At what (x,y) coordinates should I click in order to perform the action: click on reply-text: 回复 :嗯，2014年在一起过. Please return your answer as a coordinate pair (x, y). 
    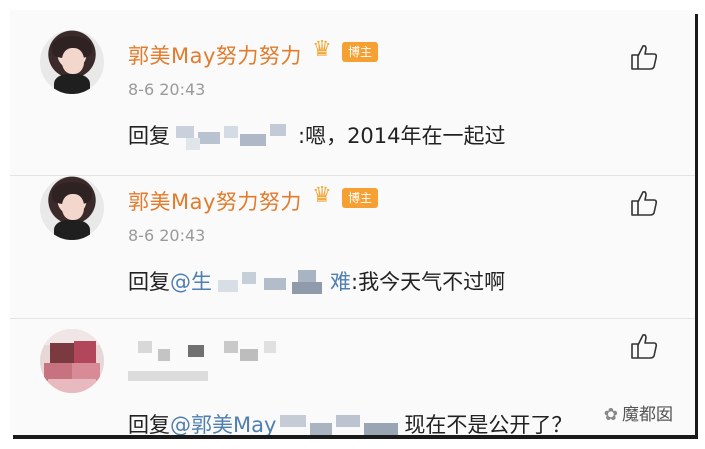
    Looking at the image, I should click on (317, 136).